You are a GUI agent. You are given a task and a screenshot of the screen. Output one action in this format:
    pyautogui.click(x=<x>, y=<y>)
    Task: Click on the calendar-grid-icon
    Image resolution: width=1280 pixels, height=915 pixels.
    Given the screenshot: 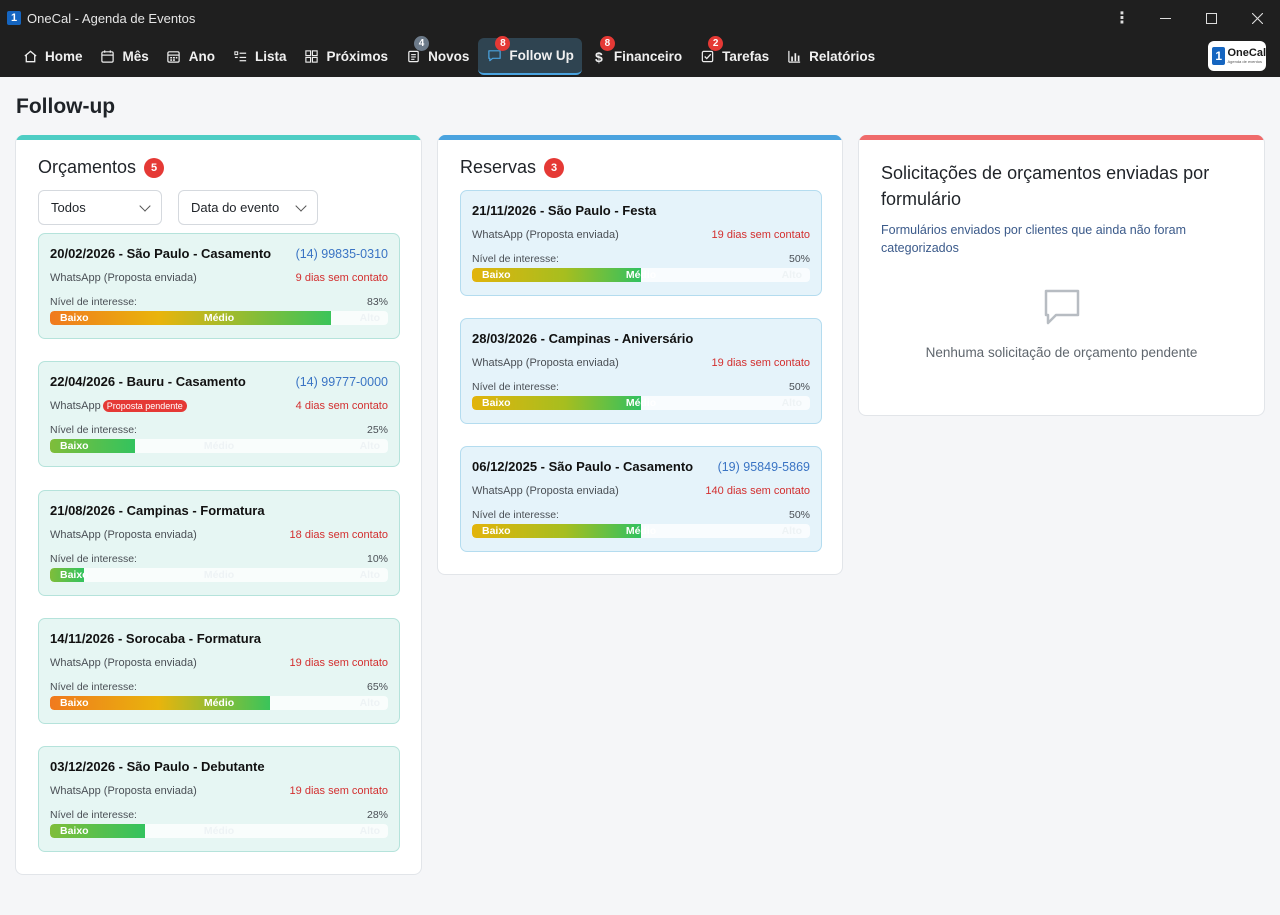 What is the action you would take?
    pyautogui.click(x=174, y=57)
    